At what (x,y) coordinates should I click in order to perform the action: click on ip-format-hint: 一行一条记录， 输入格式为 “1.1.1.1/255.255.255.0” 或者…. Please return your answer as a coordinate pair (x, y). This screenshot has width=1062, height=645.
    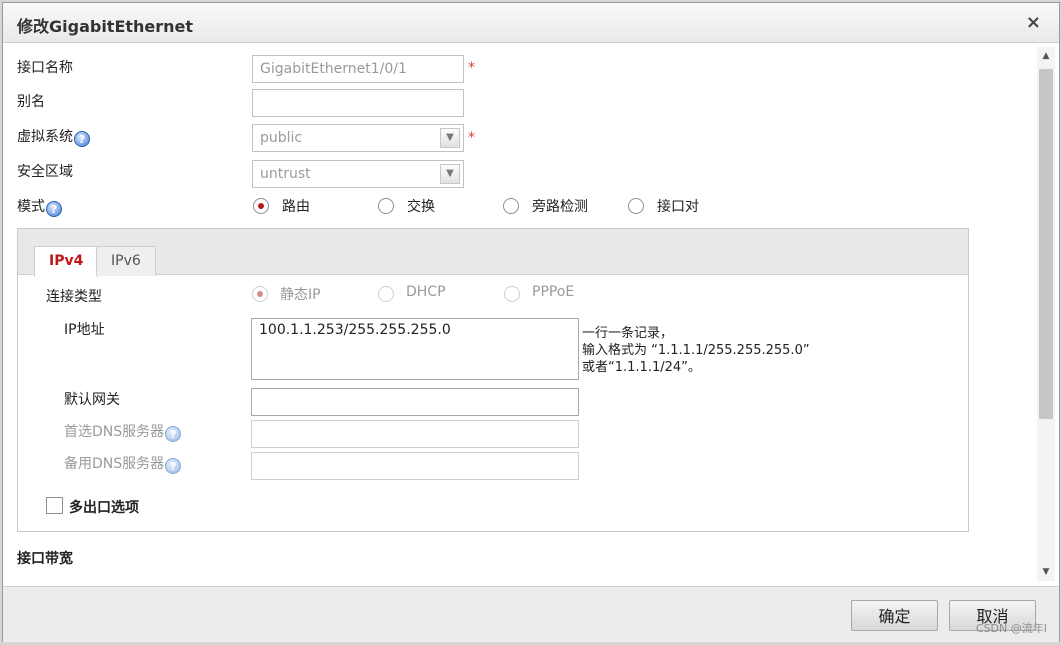
    Looking at the image, I should click on (696, 350).